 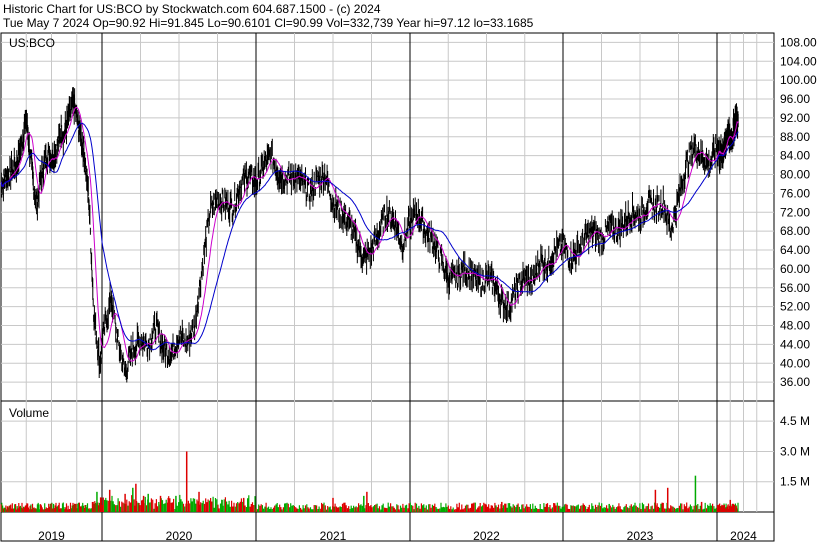 I want to click on price-y-tick-label: 92.00, so click(x=795, y=118).